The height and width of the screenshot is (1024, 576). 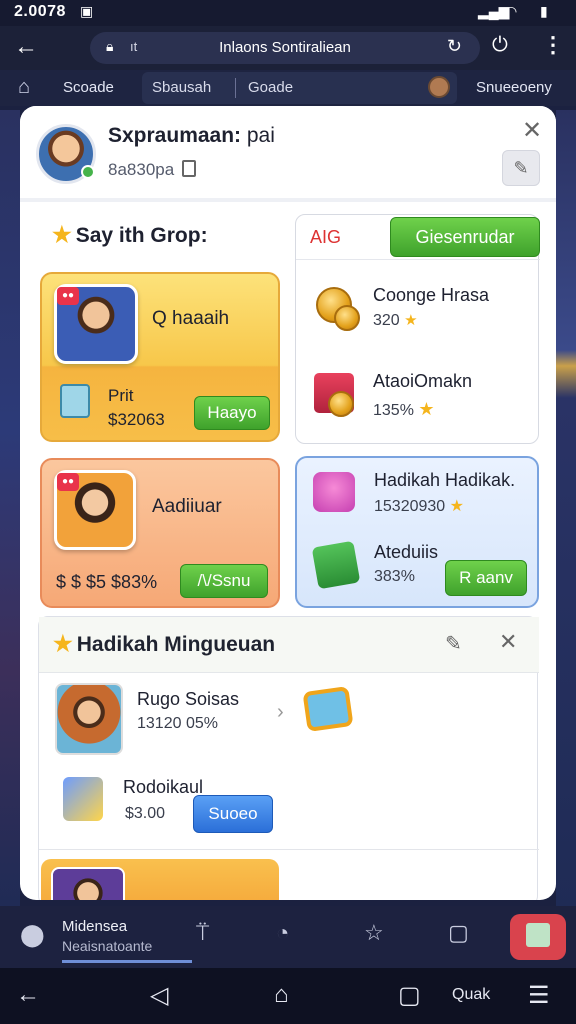 What do you see at coordinates (88, 172) in the screenshot?
I see `online-status-dot` at bounding box center [88, 172].